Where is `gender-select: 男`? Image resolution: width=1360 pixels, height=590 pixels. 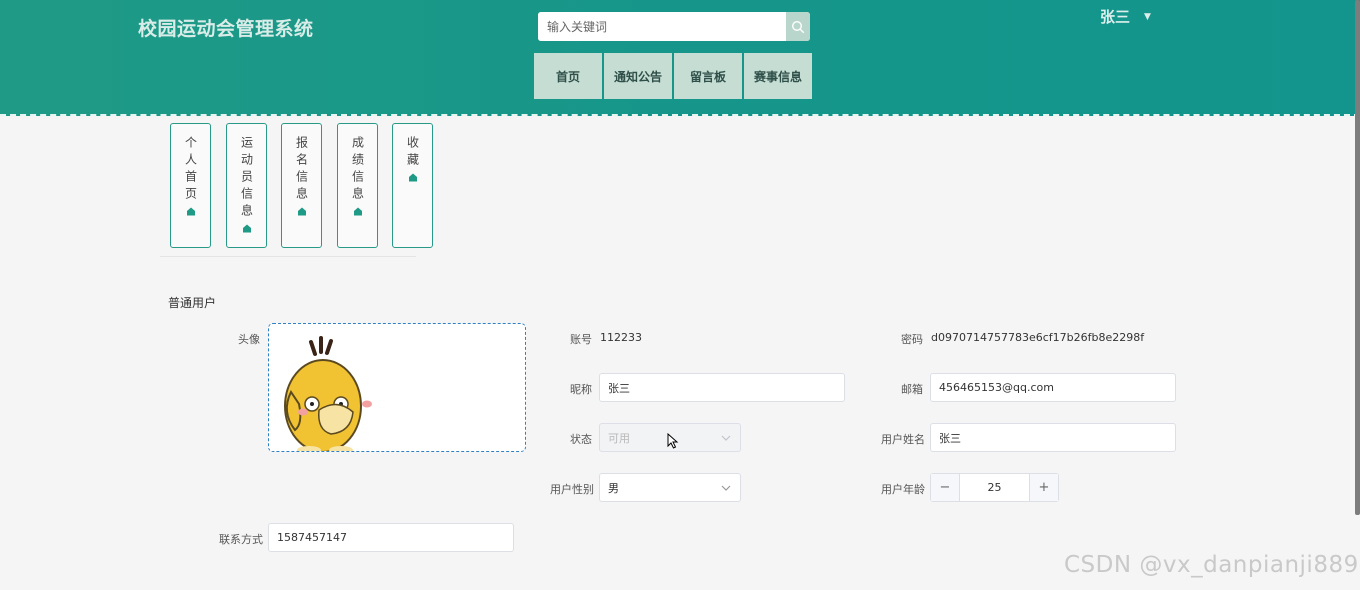
gender-select: 男 is located at coordinates (670, 487).